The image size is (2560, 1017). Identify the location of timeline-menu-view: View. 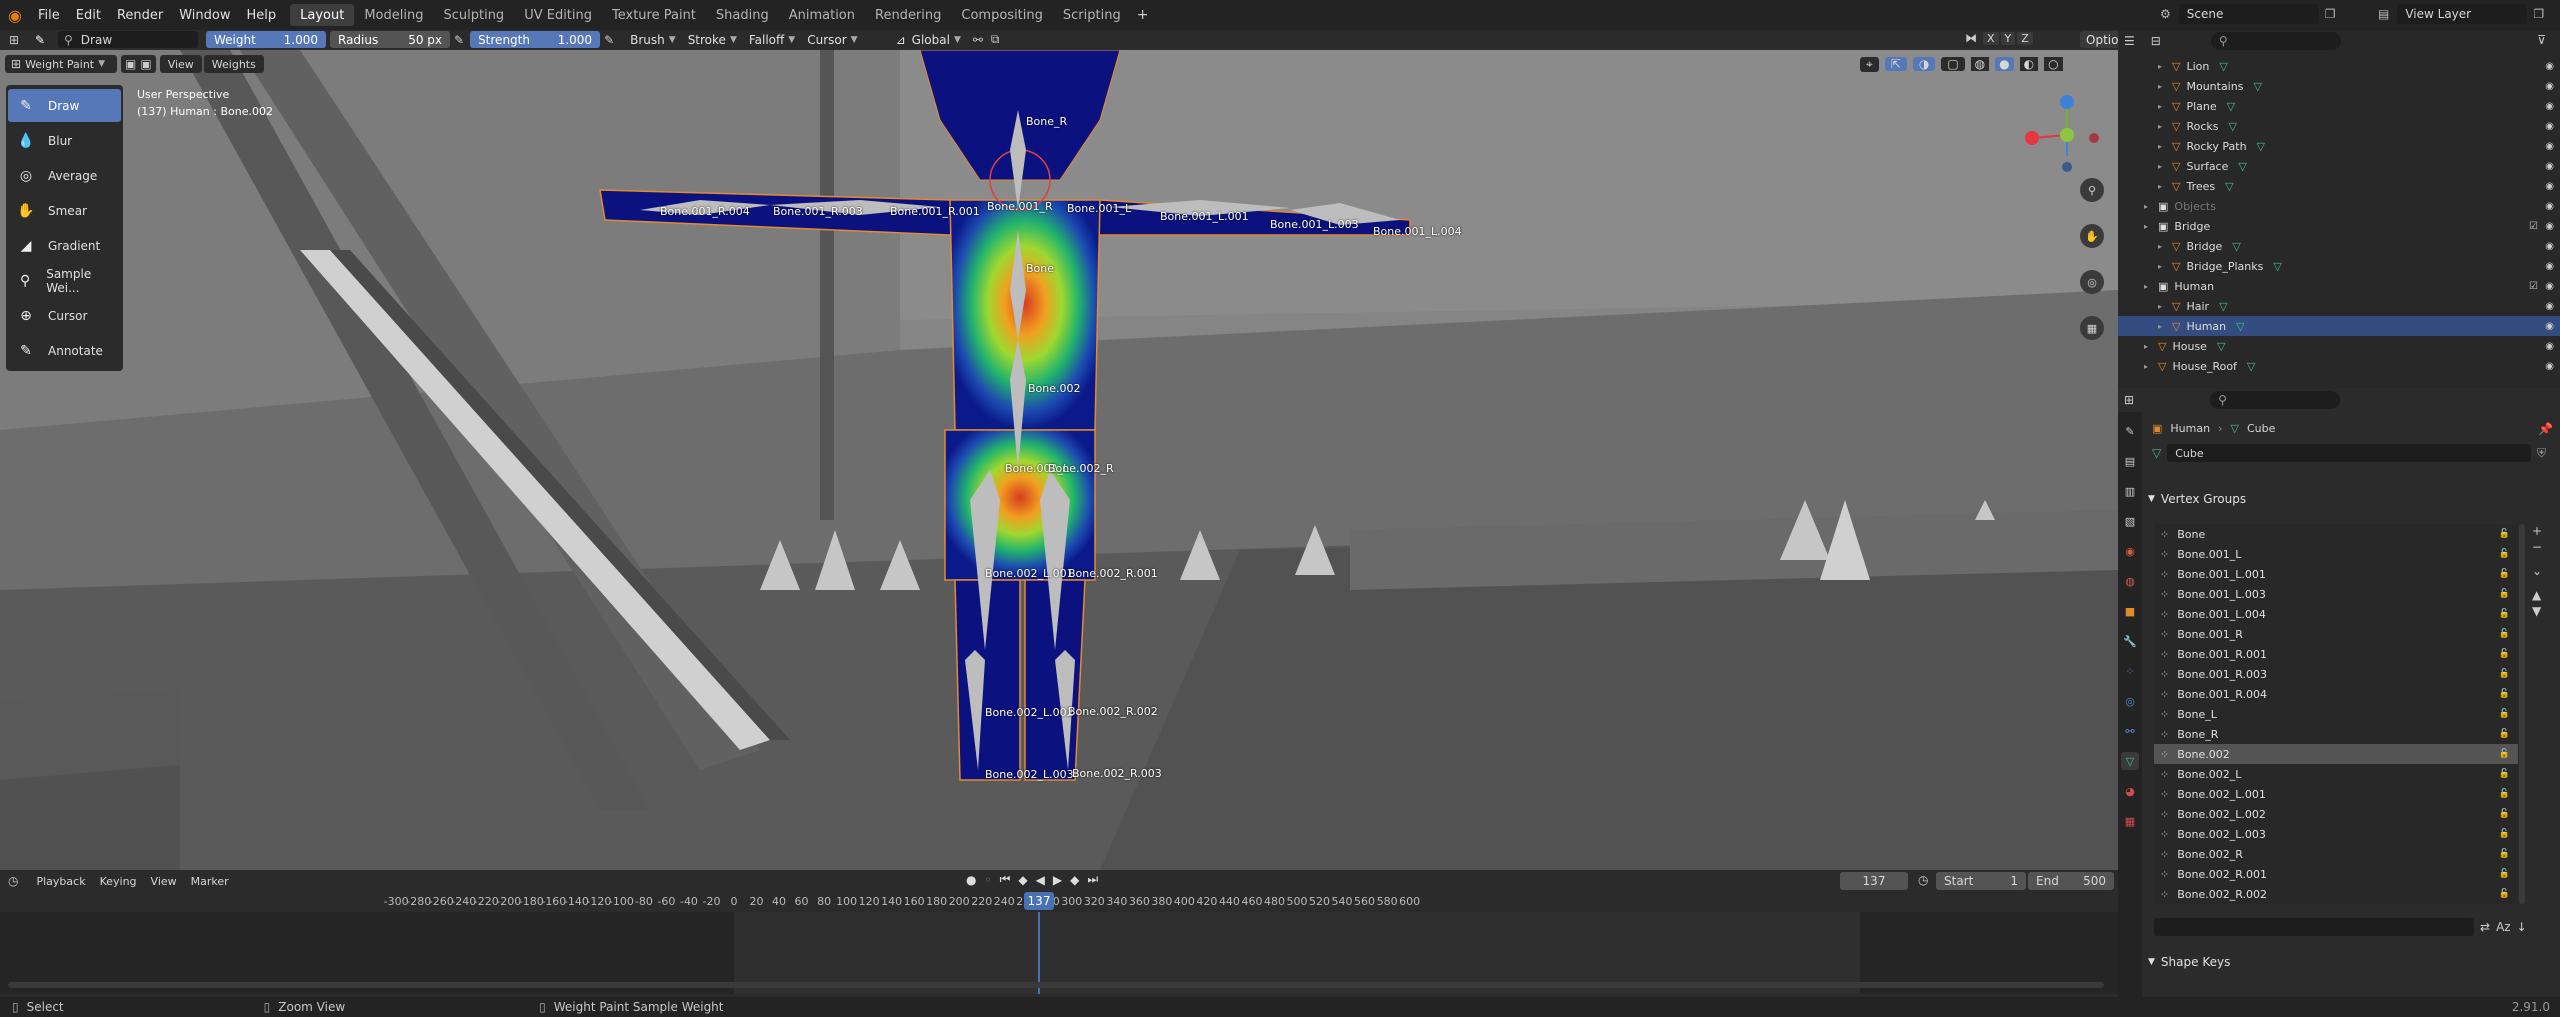
(164, 881).